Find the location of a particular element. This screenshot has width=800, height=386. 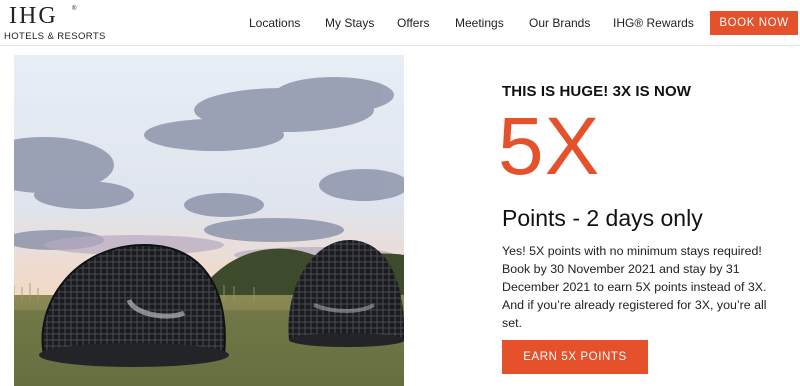

nav-locations: Locations is located at coordinates (274, 23).